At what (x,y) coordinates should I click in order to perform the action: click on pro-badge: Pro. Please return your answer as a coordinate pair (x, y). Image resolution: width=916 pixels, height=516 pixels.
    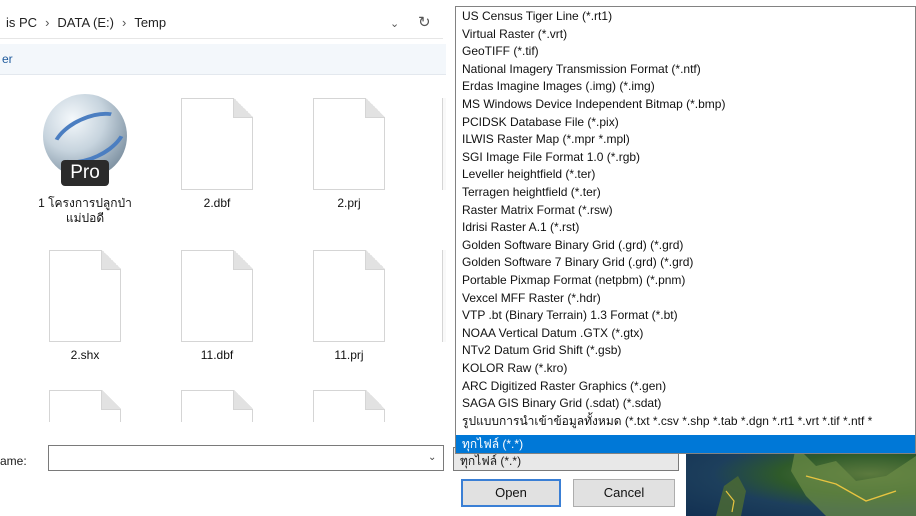
    Looking at the image, I should click on (85, 173).